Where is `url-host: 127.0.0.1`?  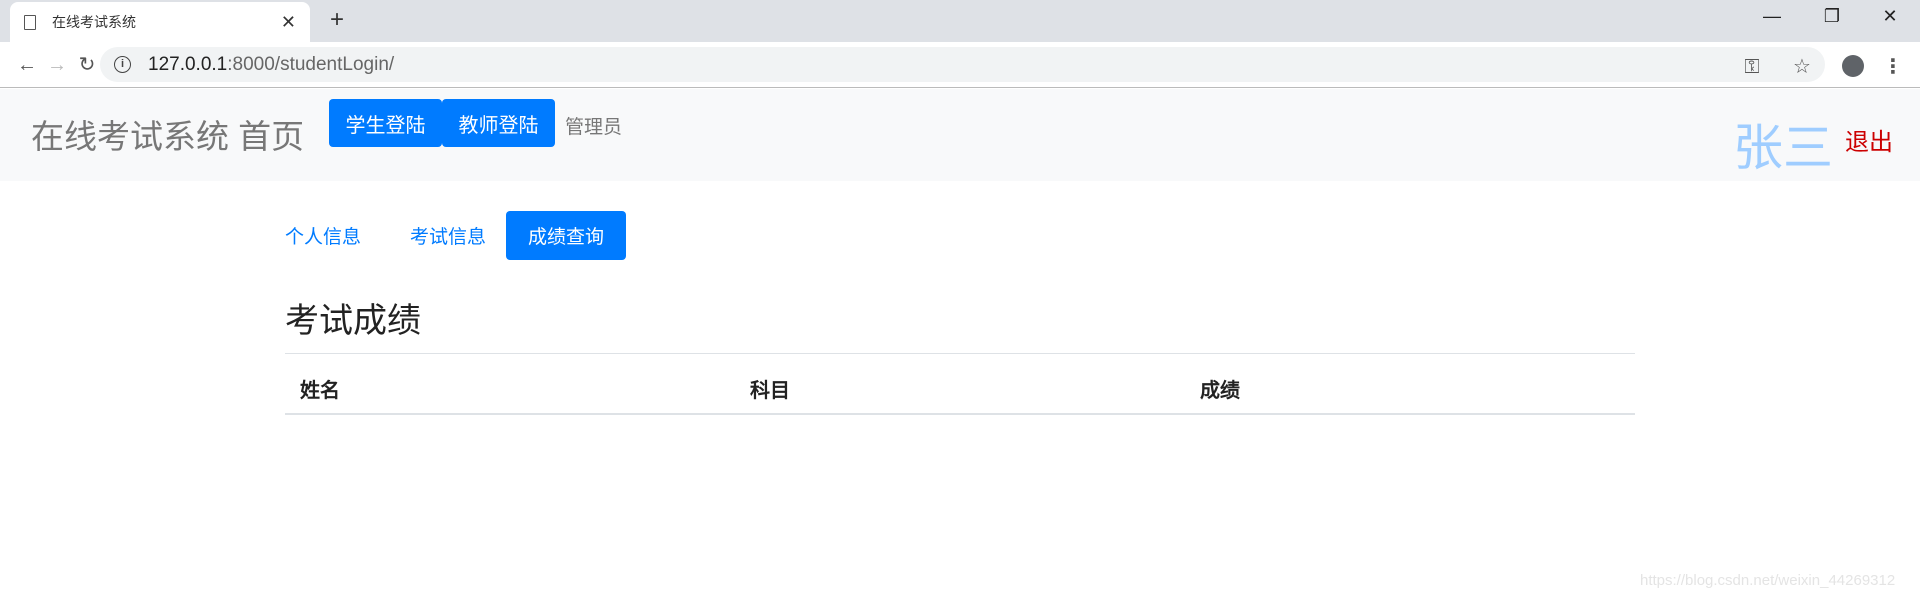
url-host: 127.0.0.1 is located at coordinates (188, 64).